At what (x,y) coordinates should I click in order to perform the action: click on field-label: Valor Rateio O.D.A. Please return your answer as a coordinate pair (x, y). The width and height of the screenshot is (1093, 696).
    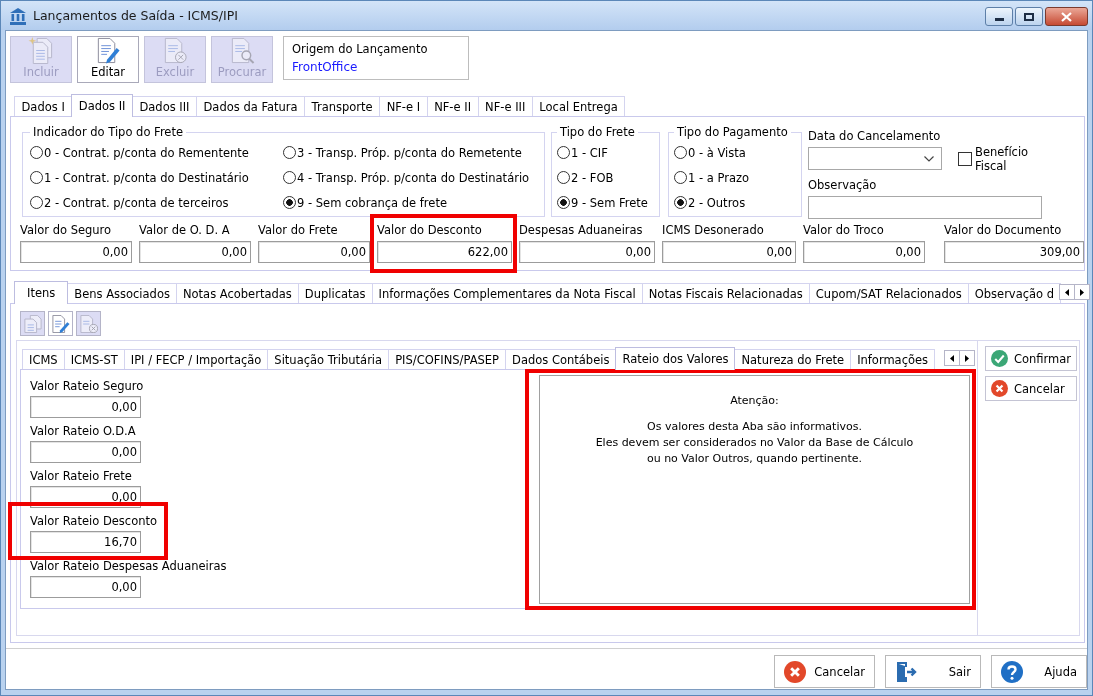
    Looking at the image, I should click on (83, 431).